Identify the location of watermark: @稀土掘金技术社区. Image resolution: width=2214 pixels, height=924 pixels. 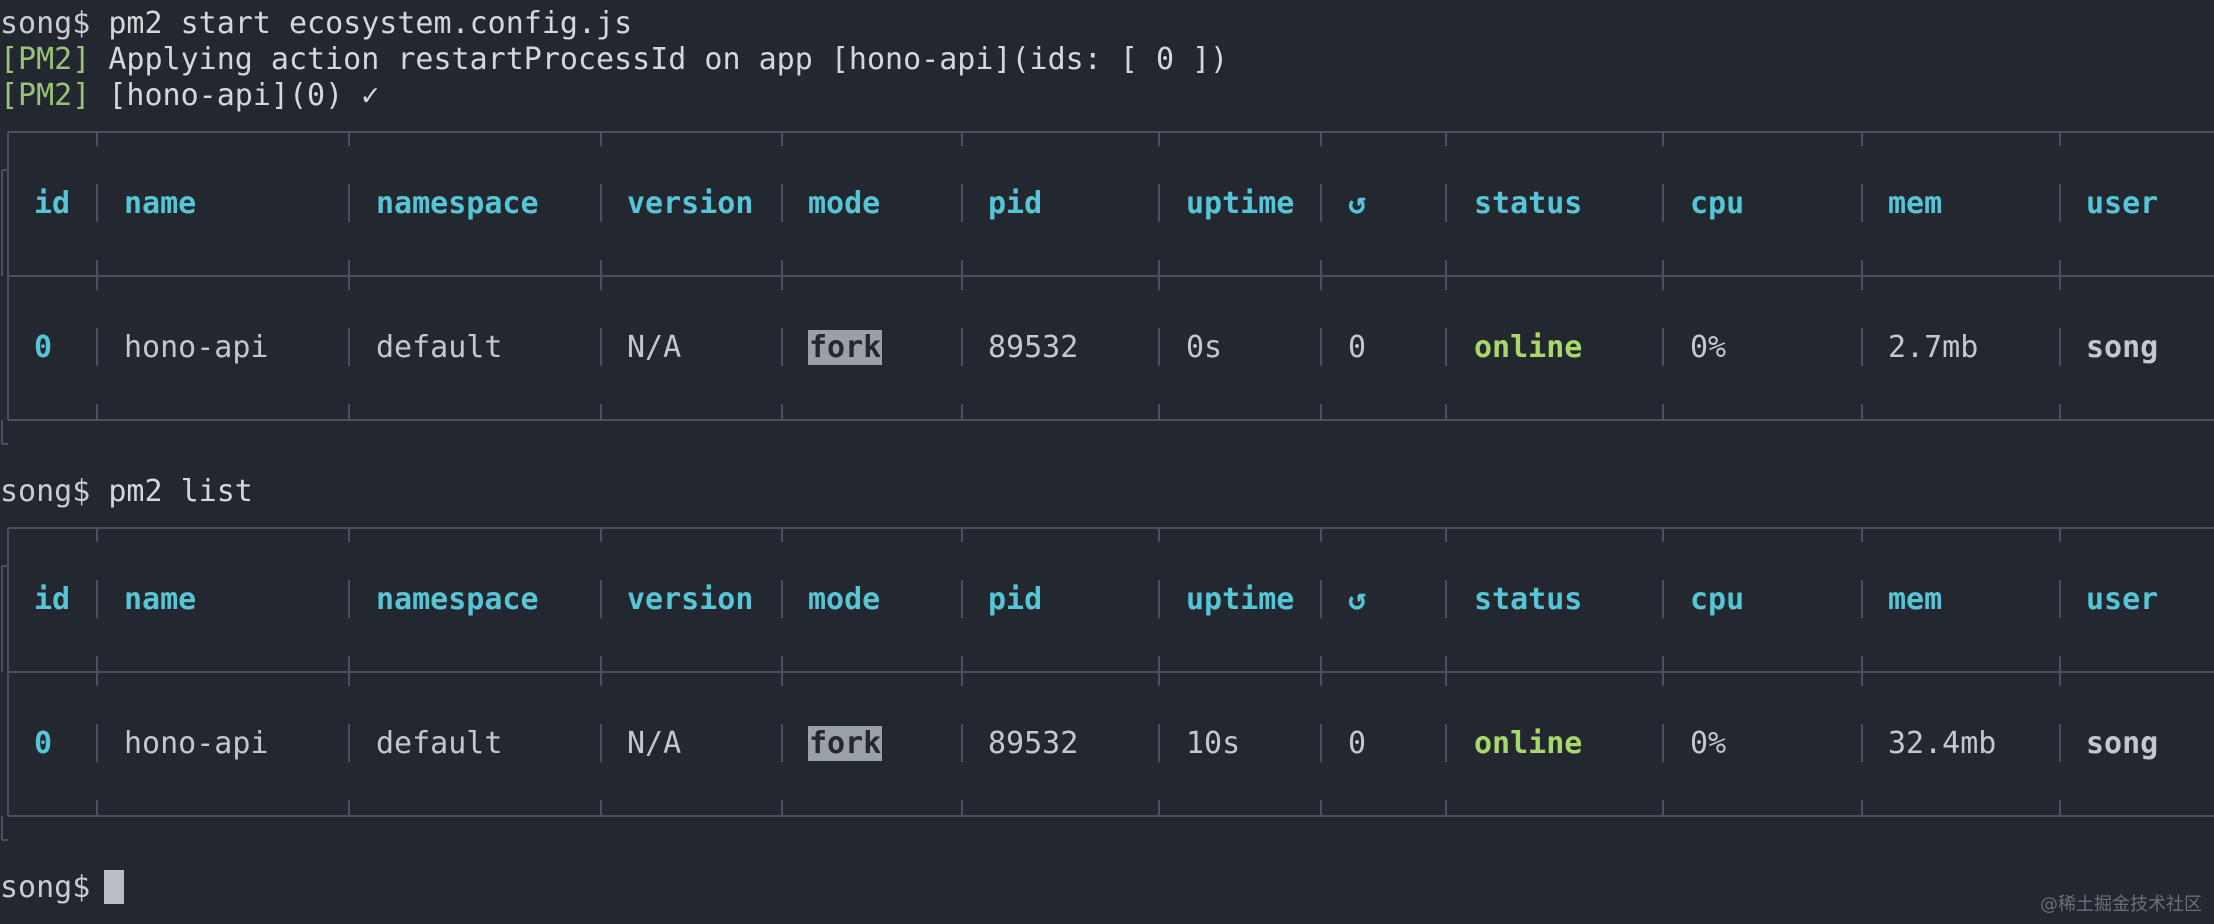
(2121, 904).